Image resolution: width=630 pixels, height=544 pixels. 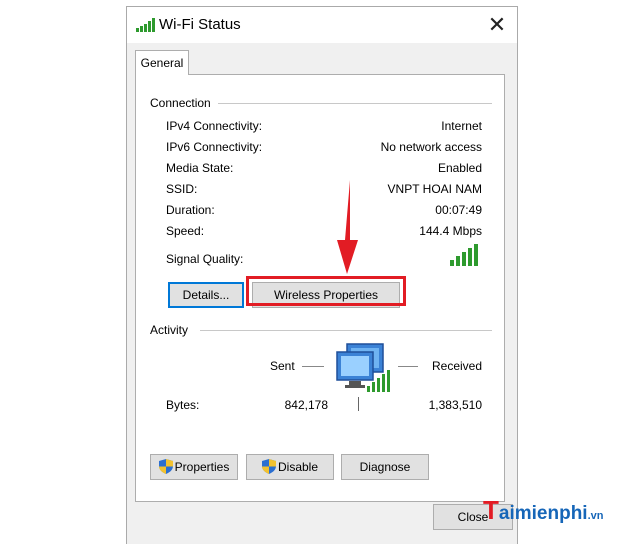 I want to click on speed-value: 144.4 Mbps, so click(x=450, y=231).